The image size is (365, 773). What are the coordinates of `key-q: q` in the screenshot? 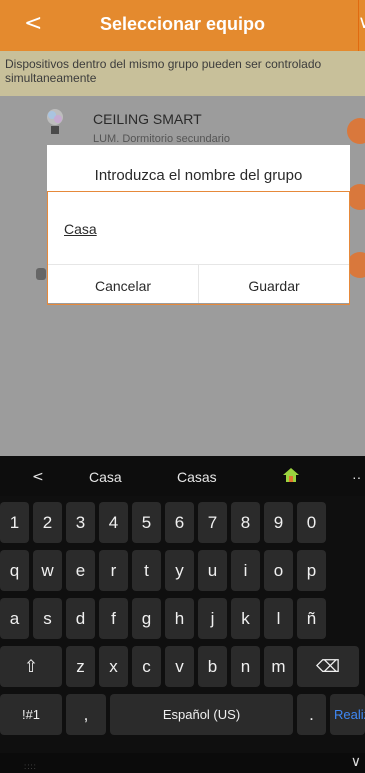 It's located at (14, 570).